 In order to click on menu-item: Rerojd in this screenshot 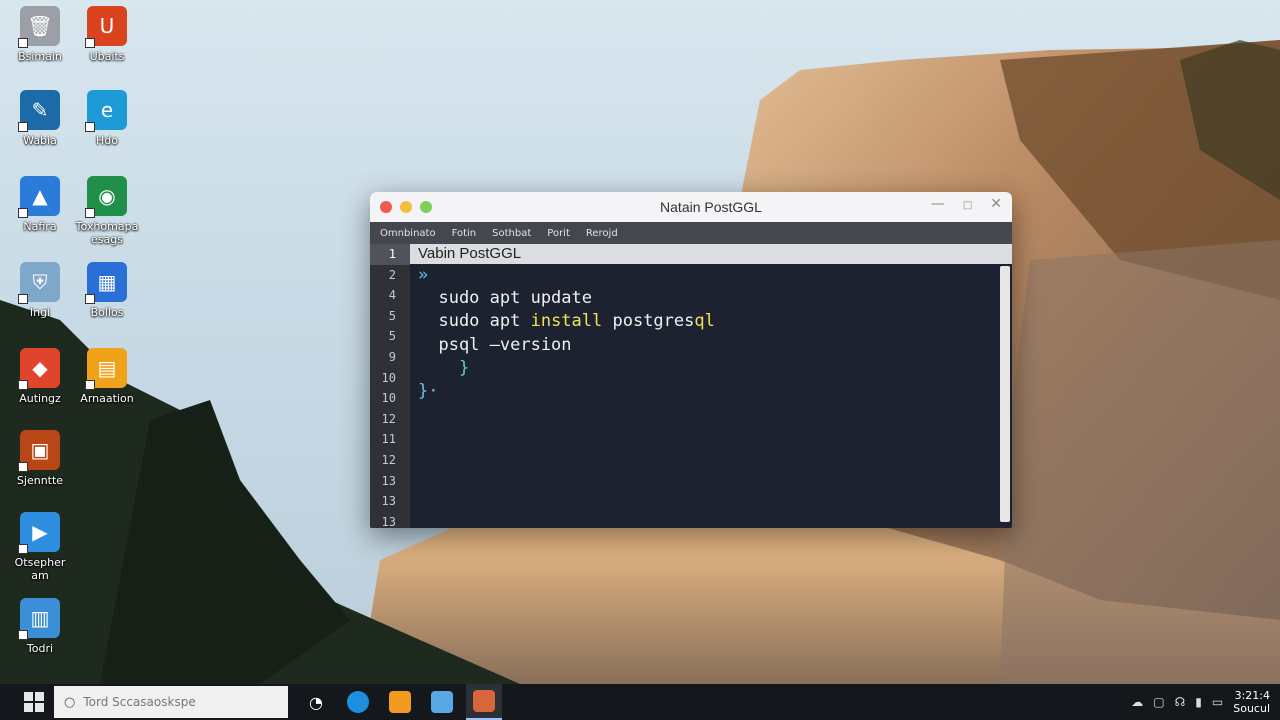, I will do `click(602, 233)`.